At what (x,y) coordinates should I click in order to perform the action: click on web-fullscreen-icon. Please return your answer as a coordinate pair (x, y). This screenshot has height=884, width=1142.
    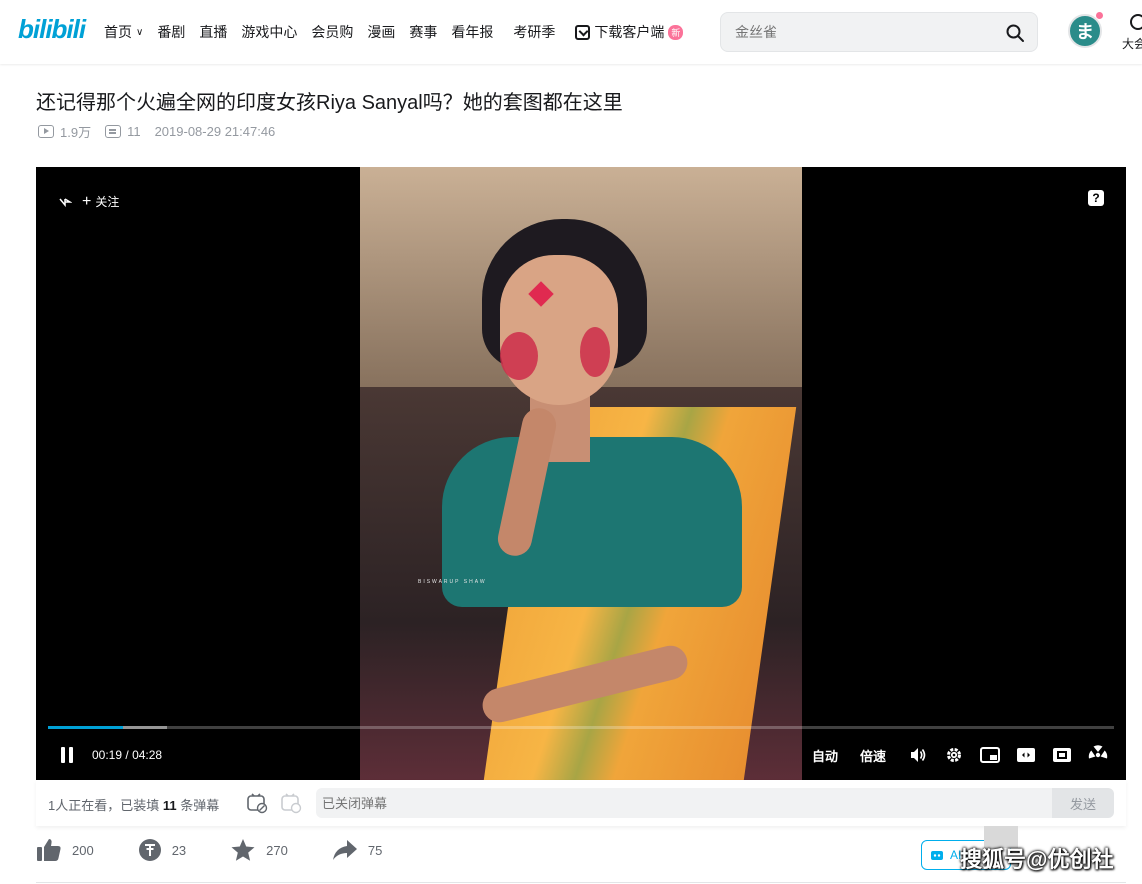
    Looking at the image, I should click on (1062, 755).